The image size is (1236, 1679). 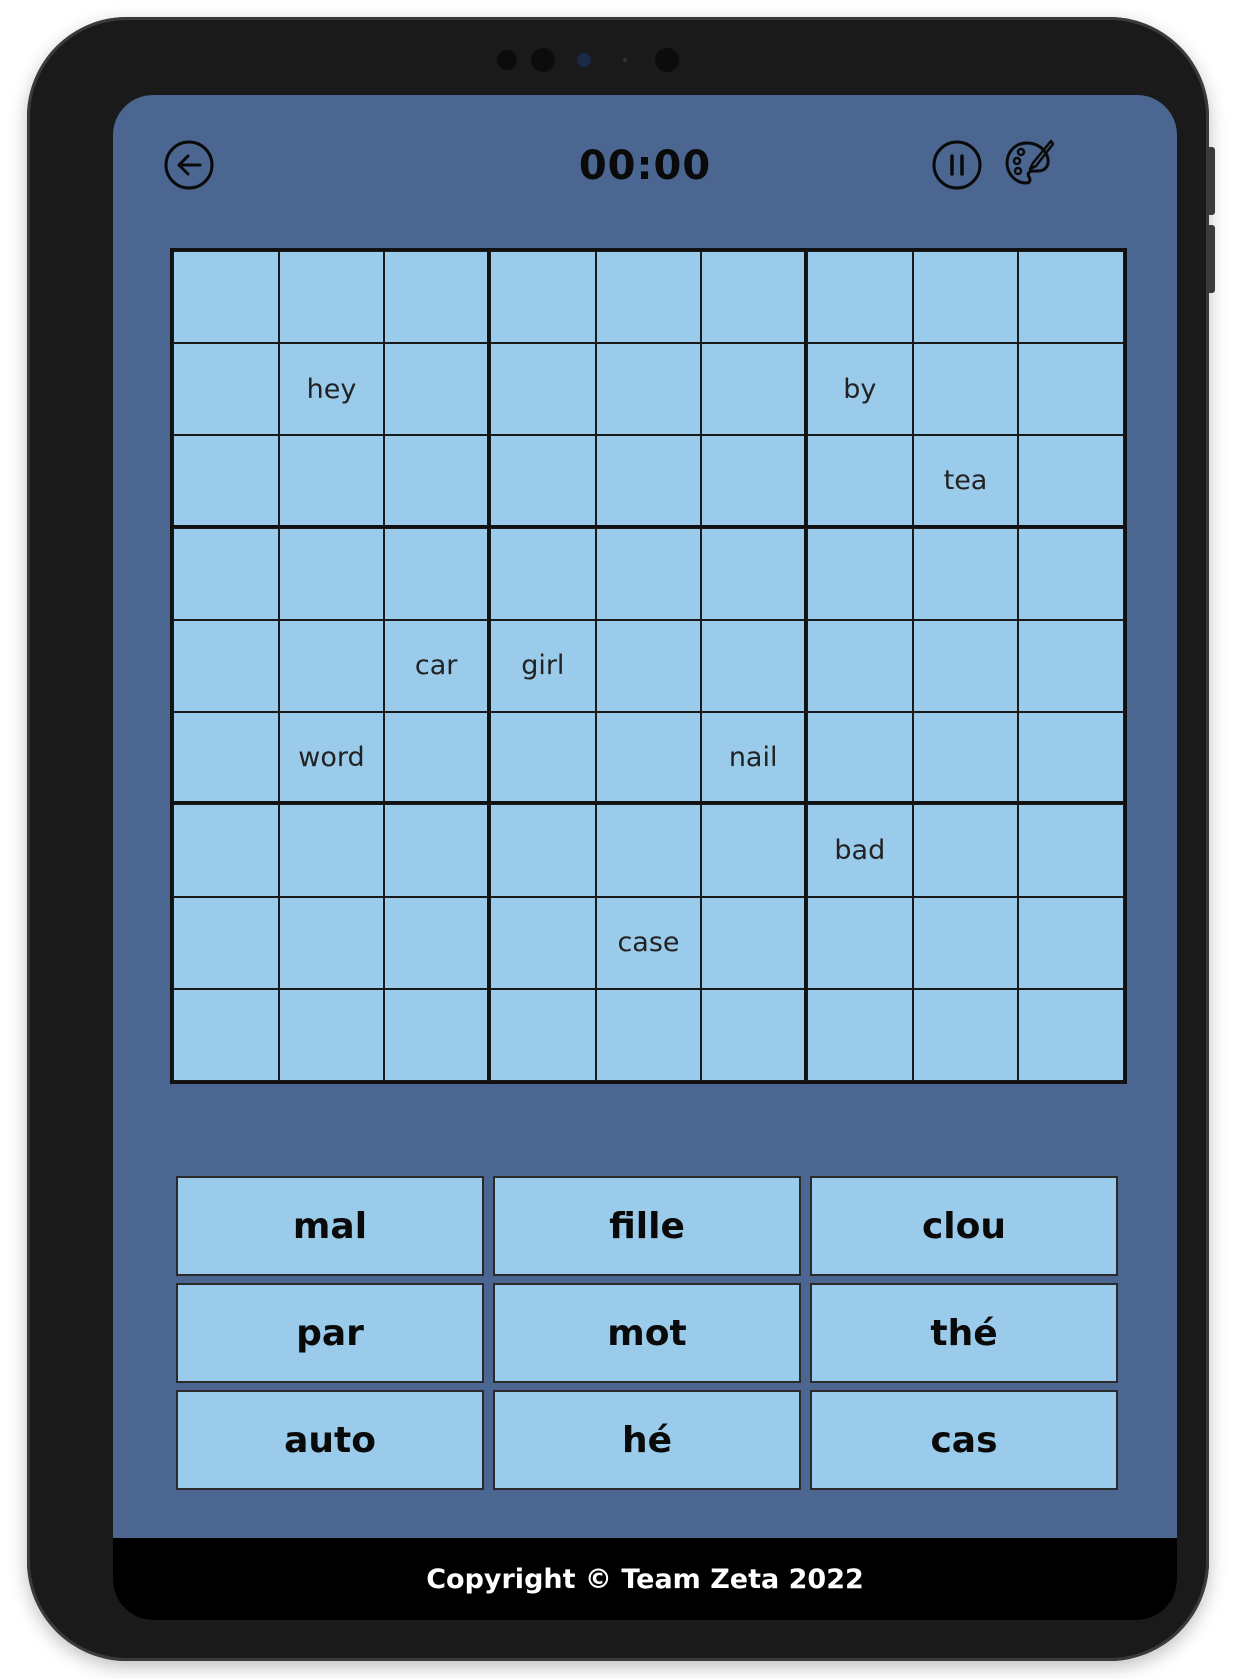 What do you see at coordinates (437, 666) in the screenshot?
I see `board-cell: car` at bounding box center [437, 666].